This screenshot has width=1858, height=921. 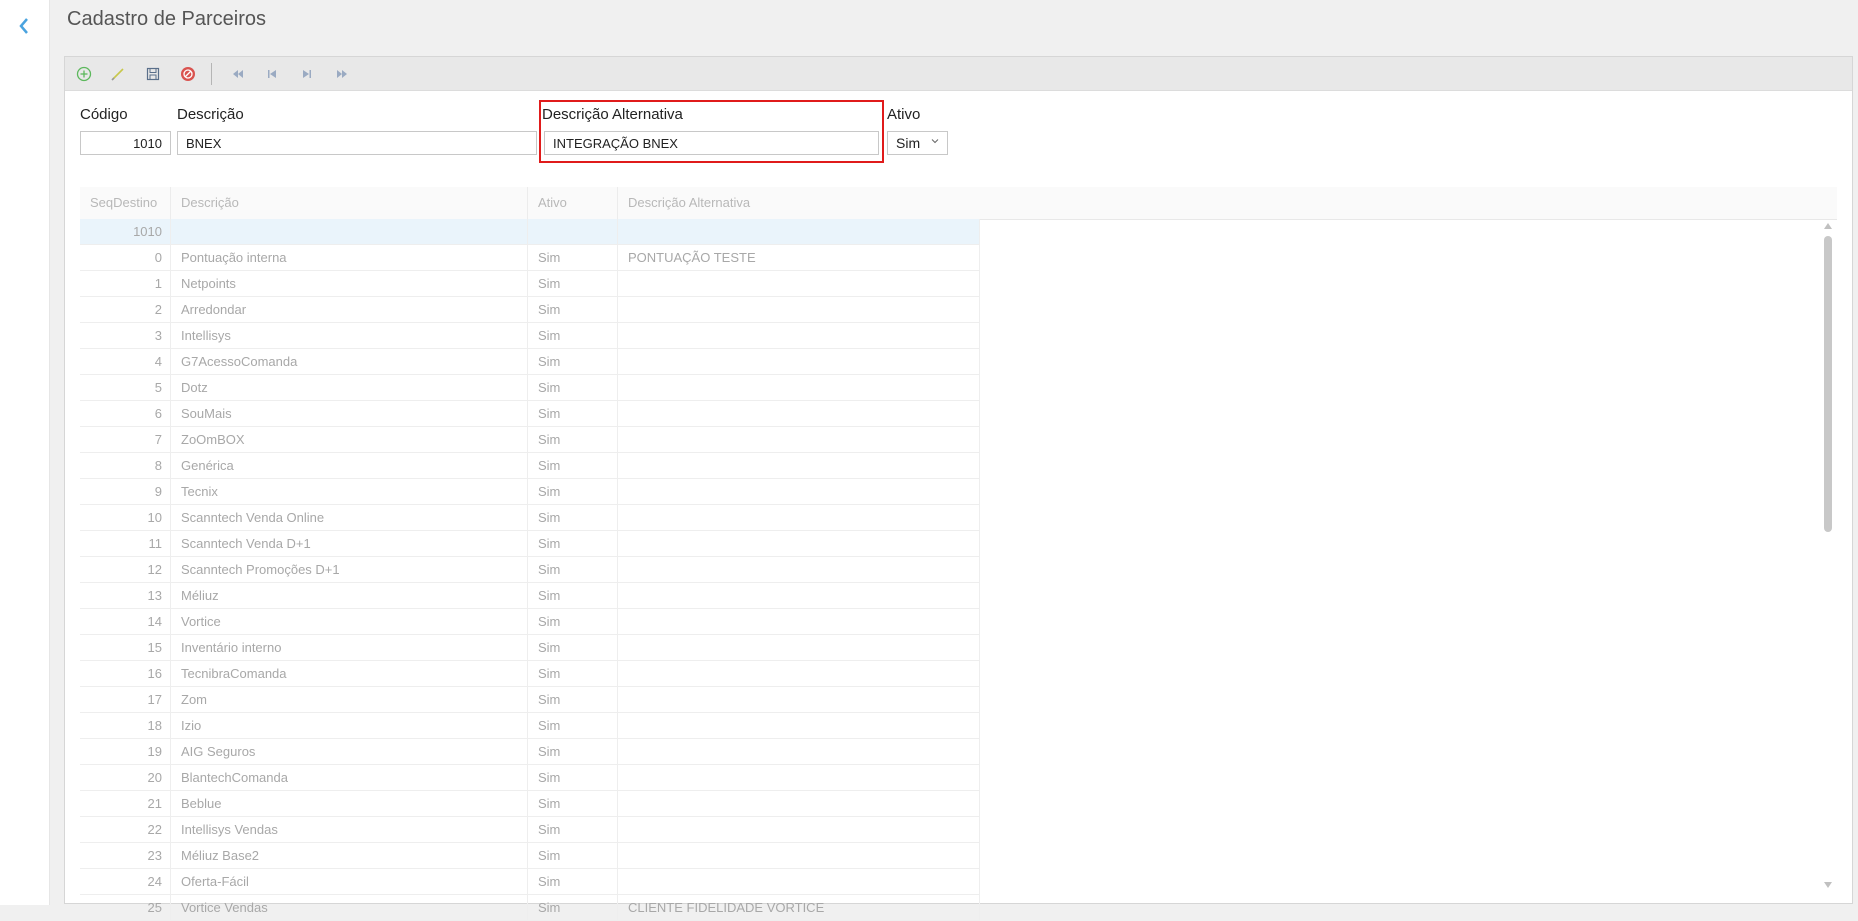 I want to click on table-row: 3 Intellisys Sim, so click(x=530, y=336).